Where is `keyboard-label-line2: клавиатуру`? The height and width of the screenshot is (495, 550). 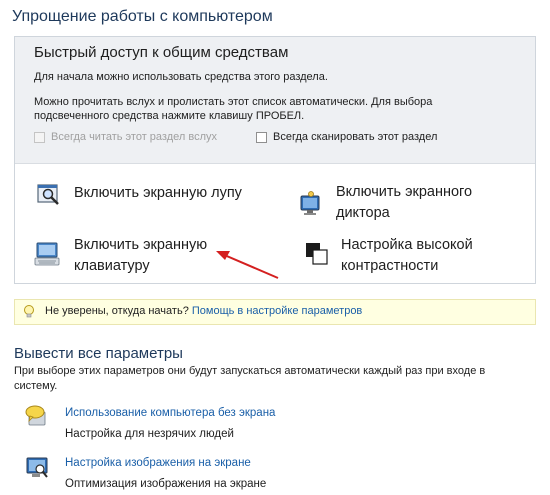 keyboard-label-line2: клавиатуру is located at coordinates (112, 266).